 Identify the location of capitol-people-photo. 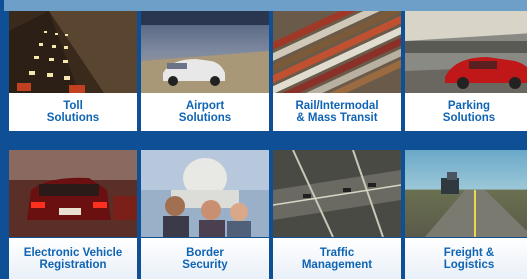
(205, 193).